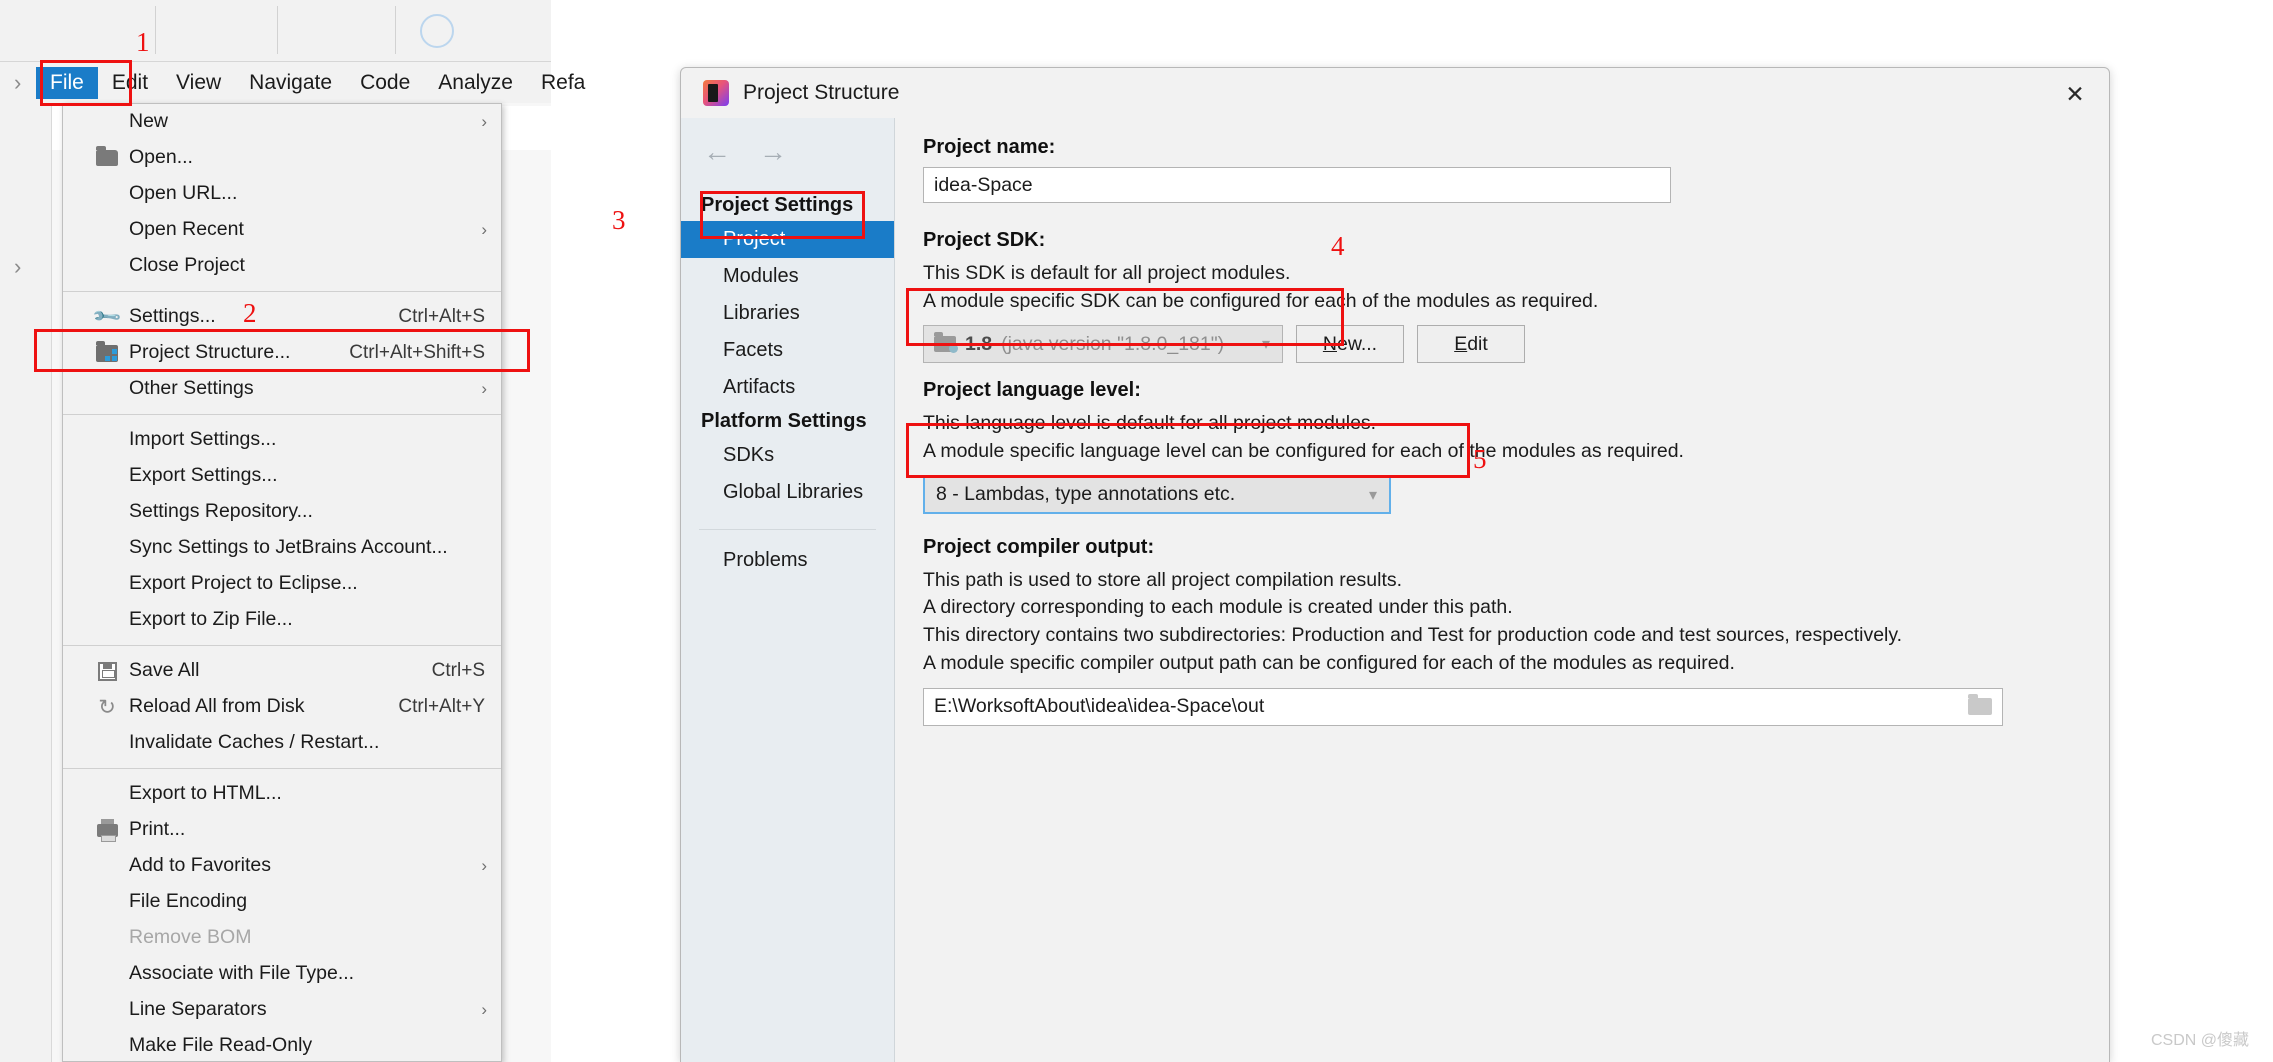 The height and width of the screenshot is (1062, 2273). What do you see at coordinates (149, 121) in the screenshot?
I see `menu-item-label: New` at bounding box center [149, 121].